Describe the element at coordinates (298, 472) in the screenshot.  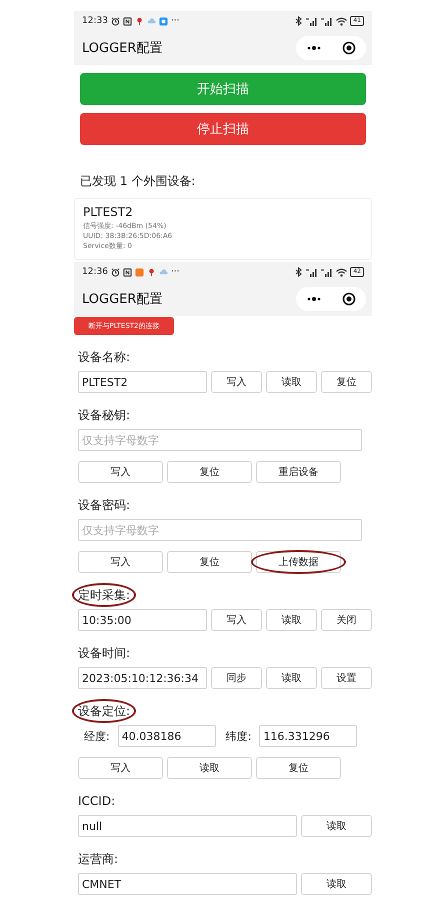
I see `action-button: 重启设备` at that location.